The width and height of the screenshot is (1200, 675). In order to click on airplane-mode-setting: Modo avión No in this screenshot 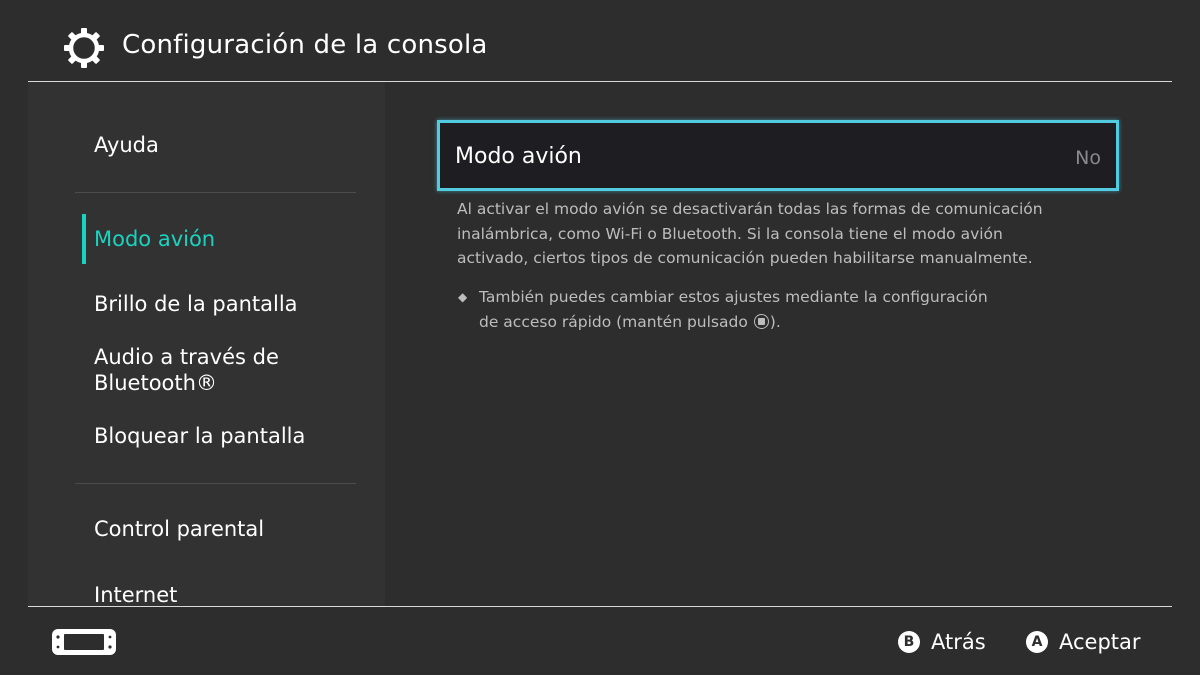, I will do `click(778, 155)`.